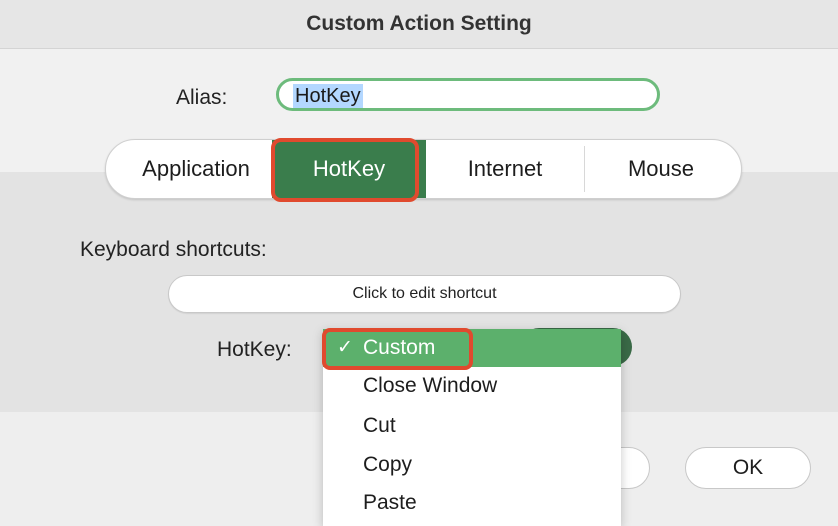  I want to click on menu-item-close-window: Close Window, so click(472, 386).